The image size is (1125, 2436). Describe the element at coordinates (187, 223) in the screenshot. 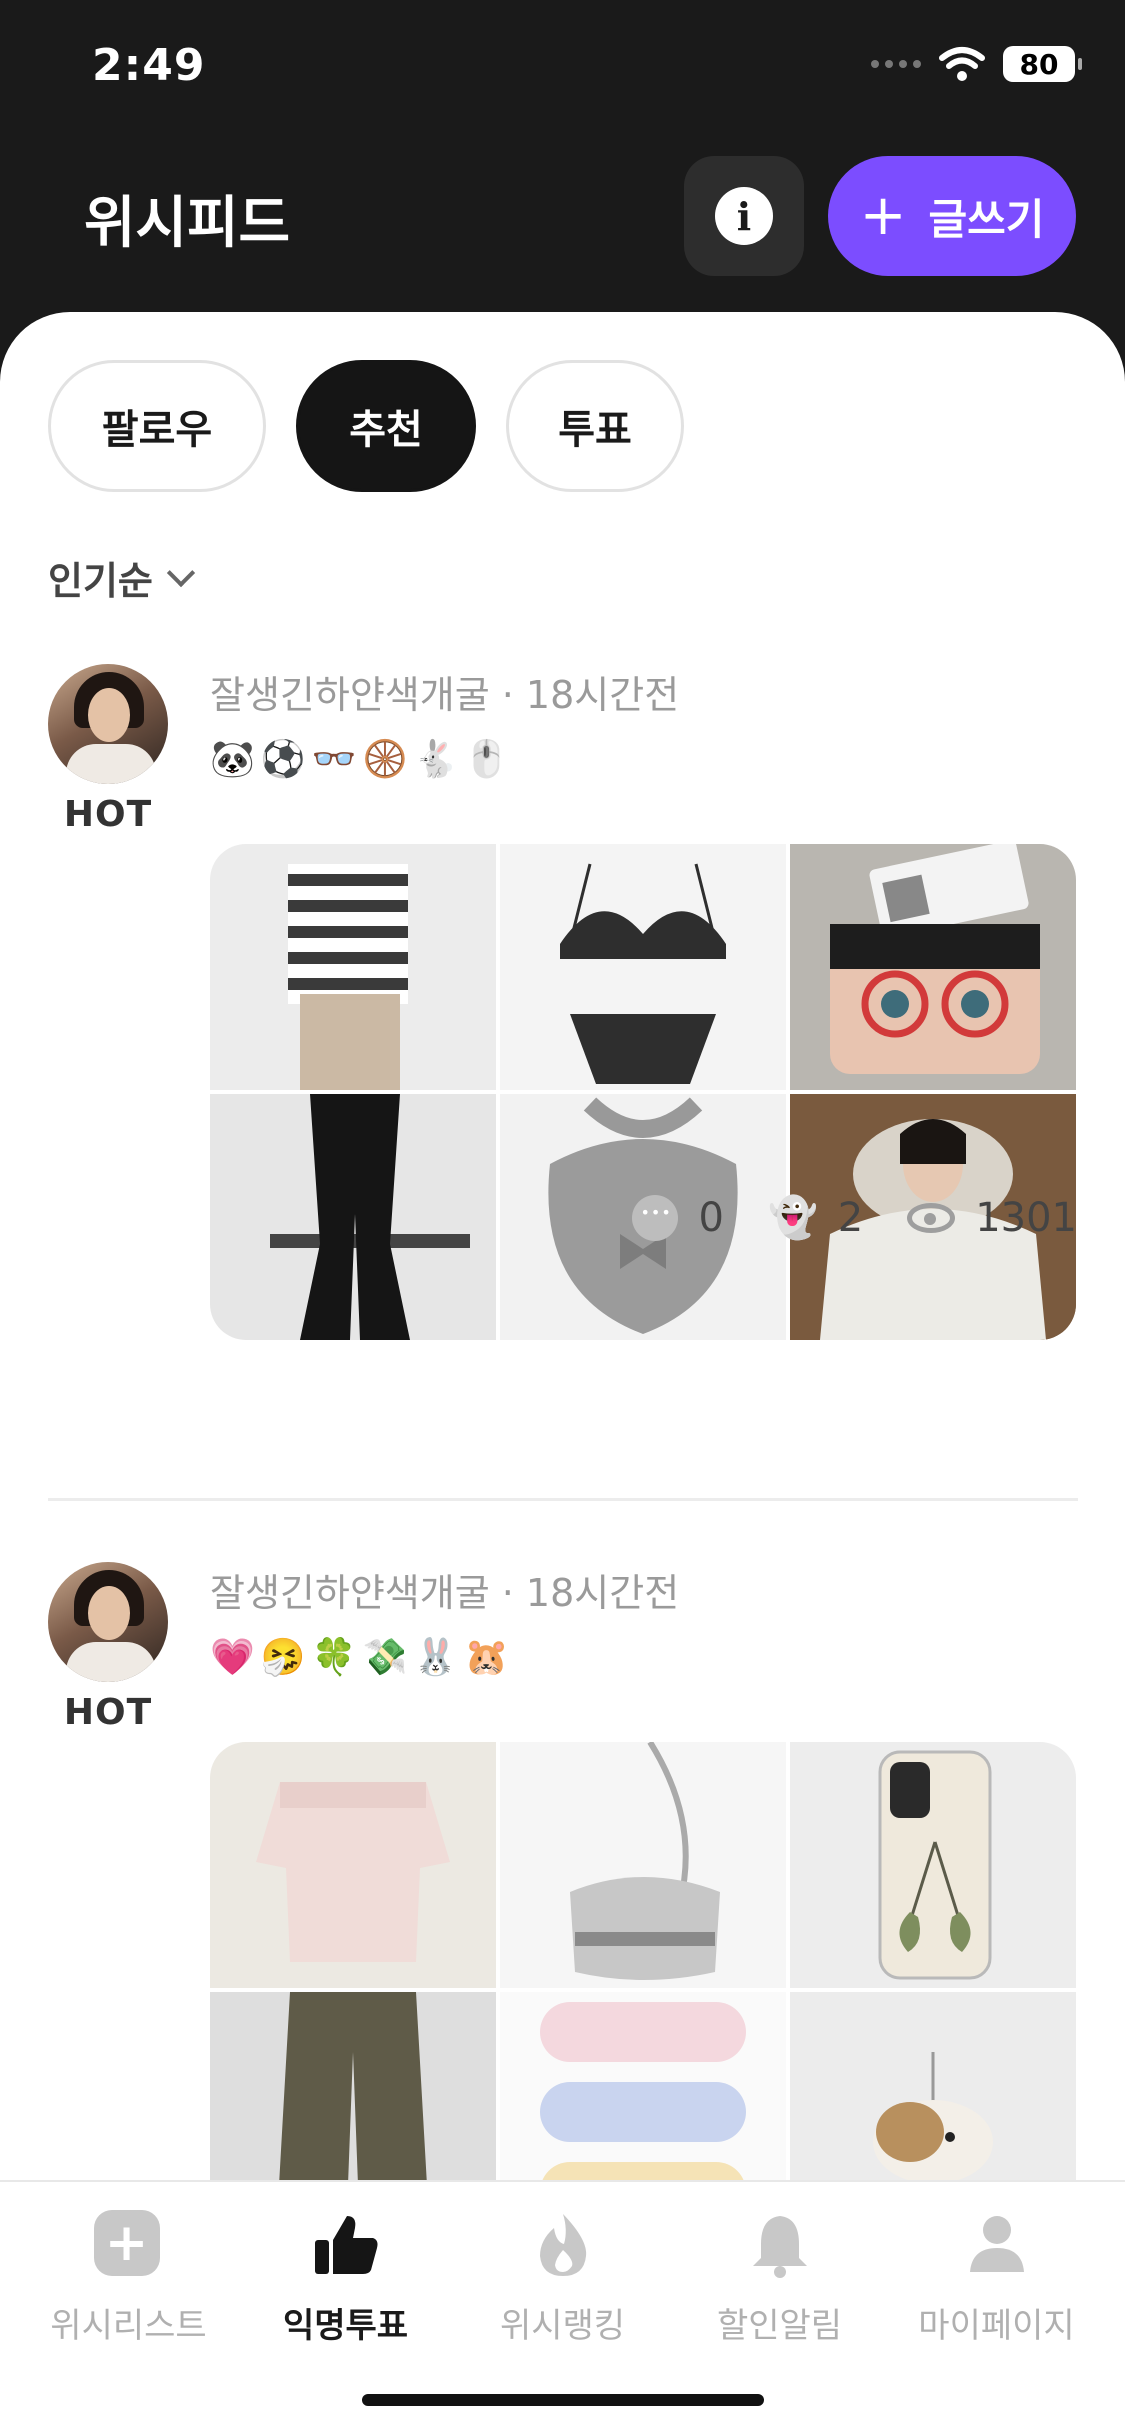

I see `page-title: 위시피드` at that location.